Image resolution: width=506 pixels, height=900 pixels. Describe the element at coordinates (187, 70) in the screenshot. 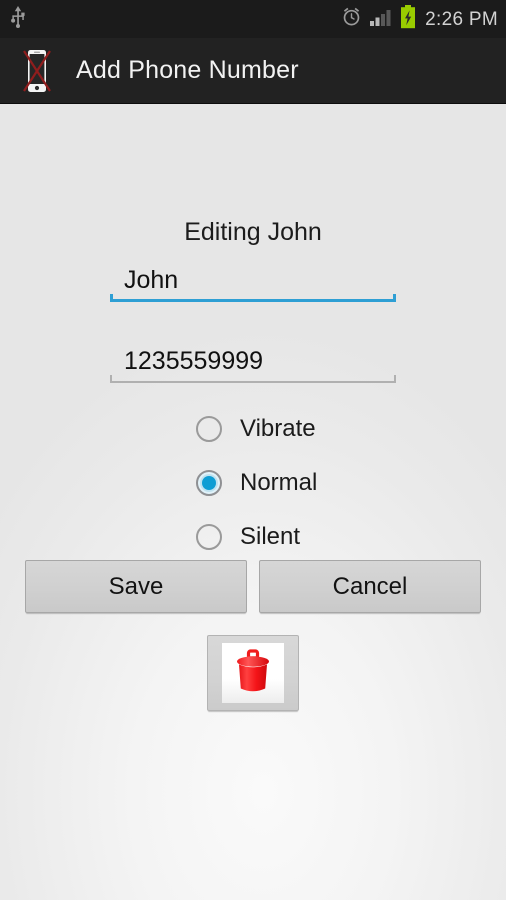

I see `page-title: Add Phone Number` at that location.